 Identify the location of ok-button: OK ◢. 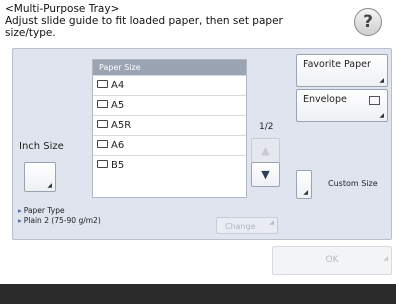
(332, 260).